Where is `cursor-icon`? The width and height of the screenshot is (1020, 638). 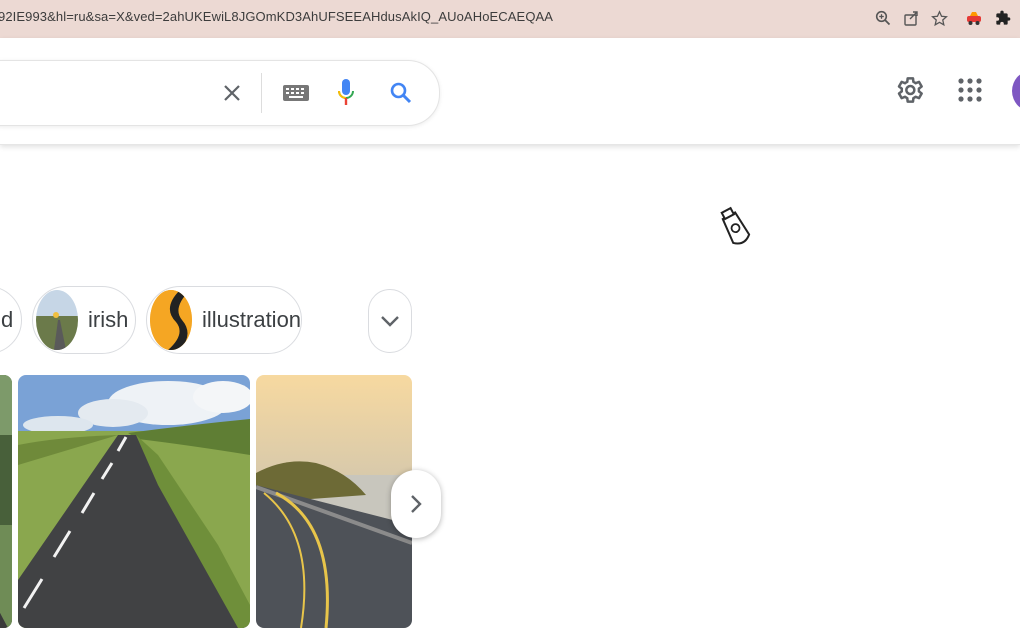 cursor-icon is located at coordinates (736, 231).